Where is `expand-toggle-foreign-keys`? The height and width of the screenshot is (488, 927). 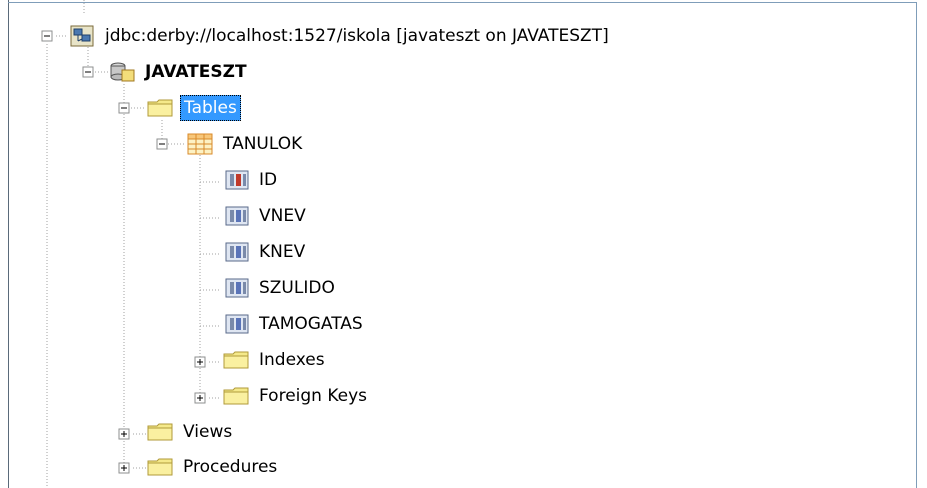 expand-toggle-foreign-keys is located at coordinates (200, 398).